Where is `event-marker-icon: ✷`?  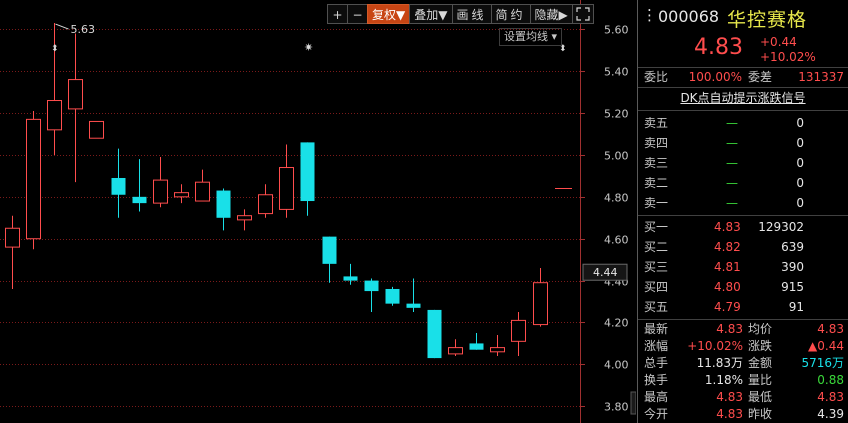
event-marker-icon: ✷ is located at coordinates (308, 47).